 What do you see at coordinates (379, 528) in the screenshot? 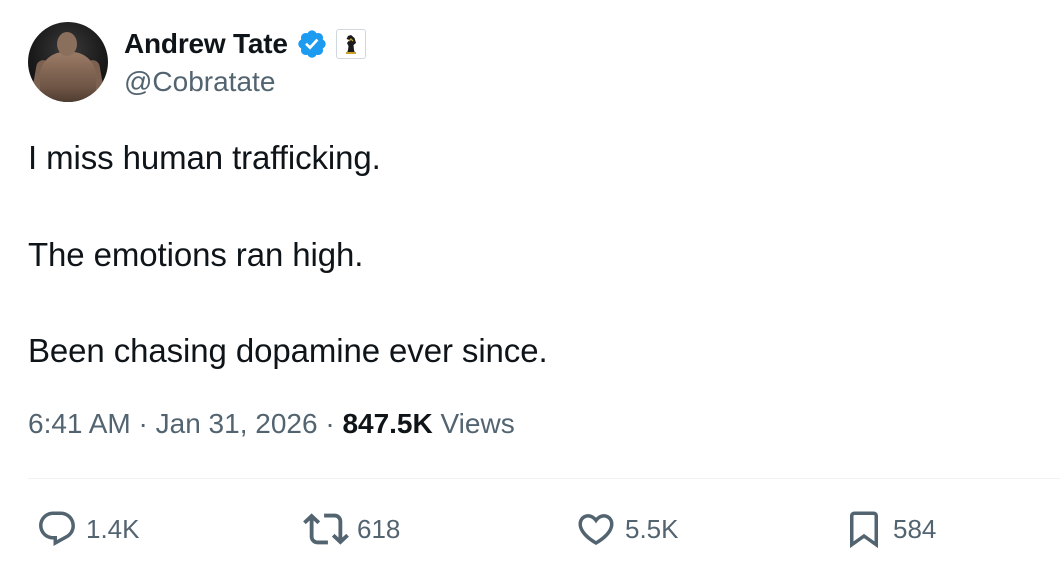
I see `repost-count: 618` at bounding box center [379, 528].